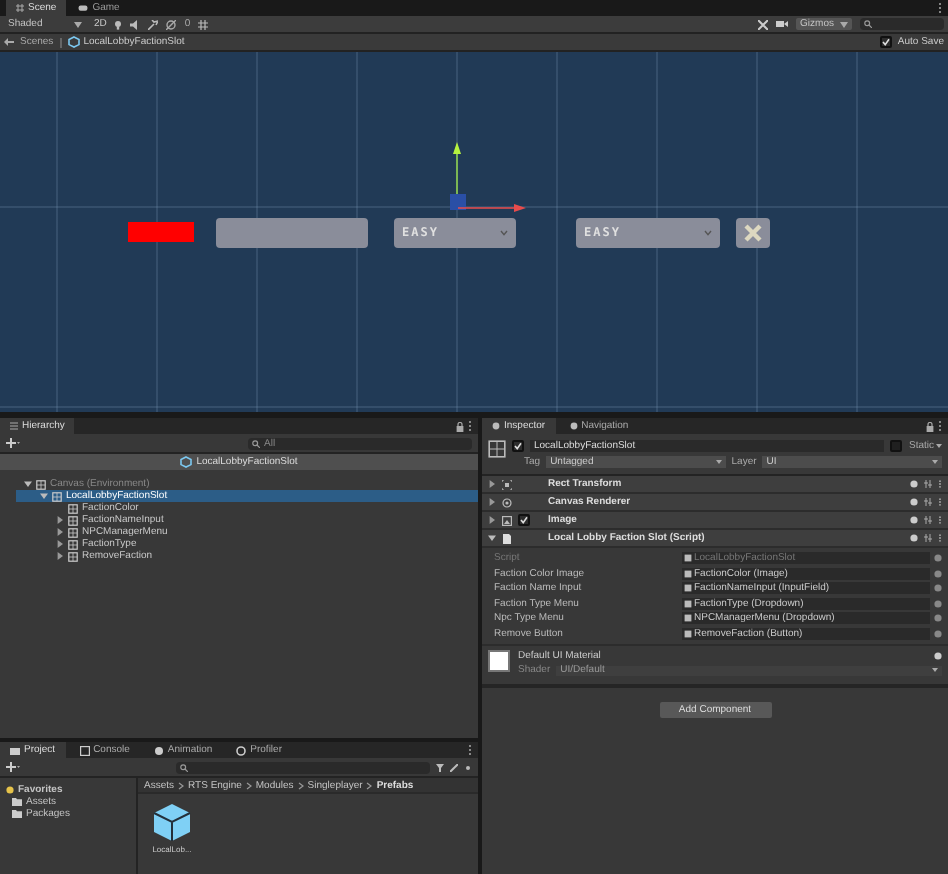 This screenshot has width=948, height=874. Describe the element at coordinates (84, 750) in the screenshot. I see `console-icon` at that location.